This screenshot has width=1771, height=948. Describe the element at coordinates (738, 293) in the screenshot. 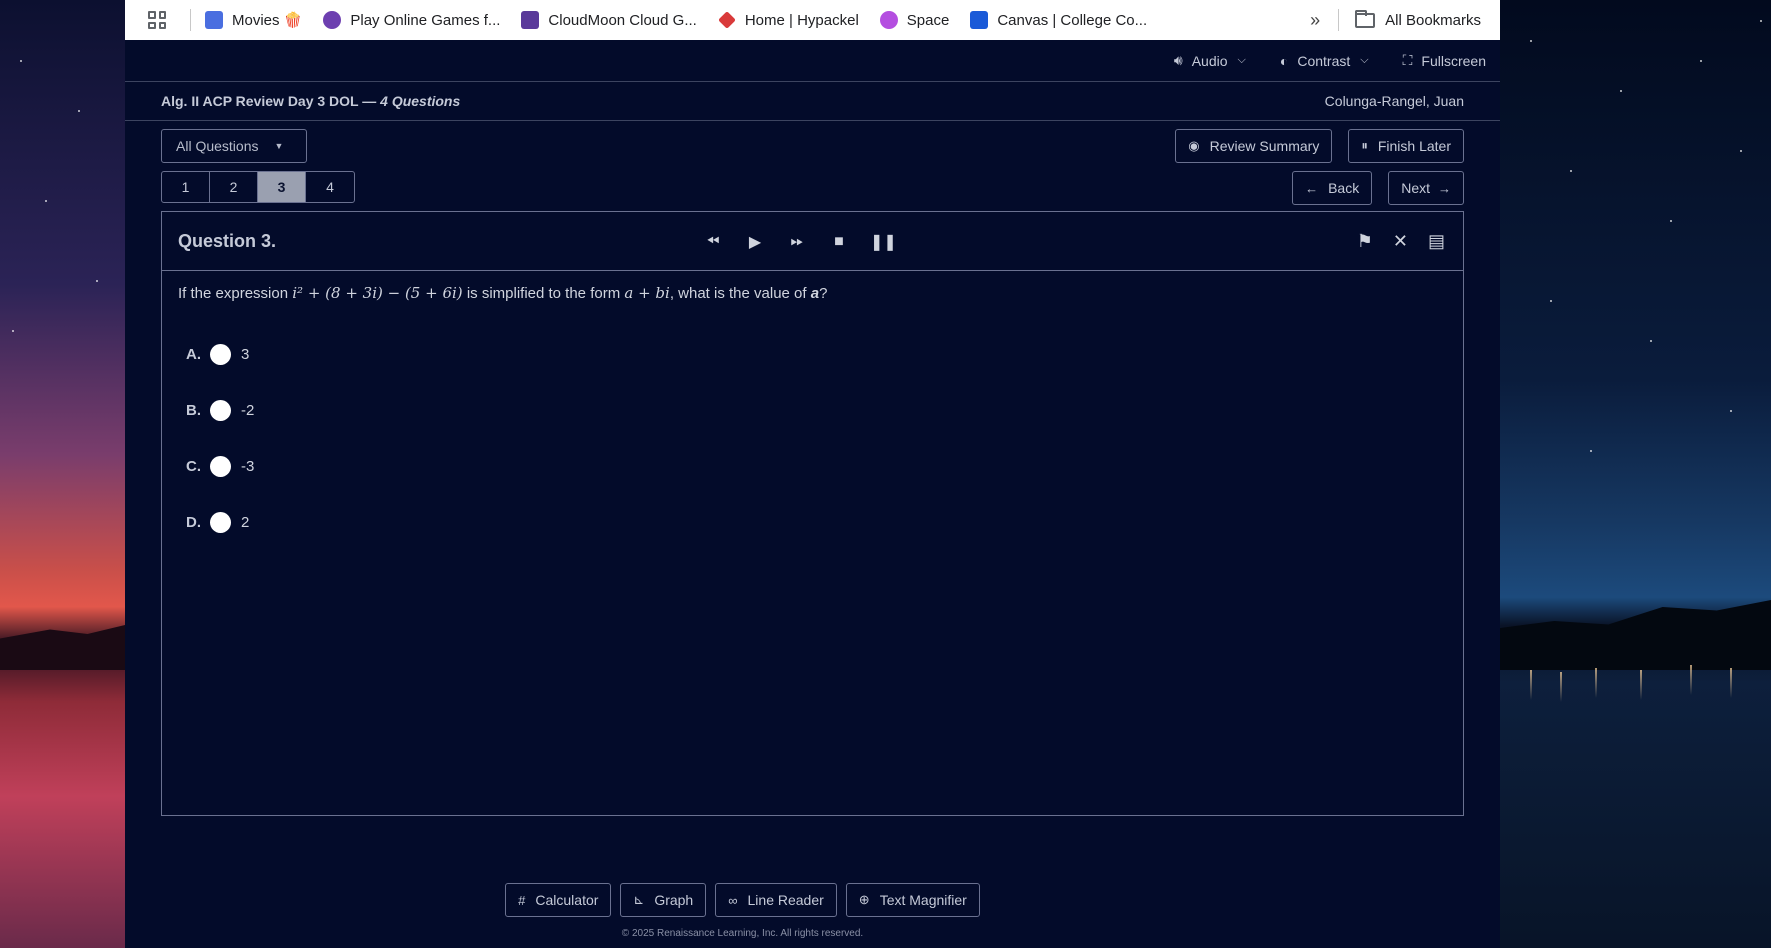

I see `question-text-suffix: , what is the value of` at that location.